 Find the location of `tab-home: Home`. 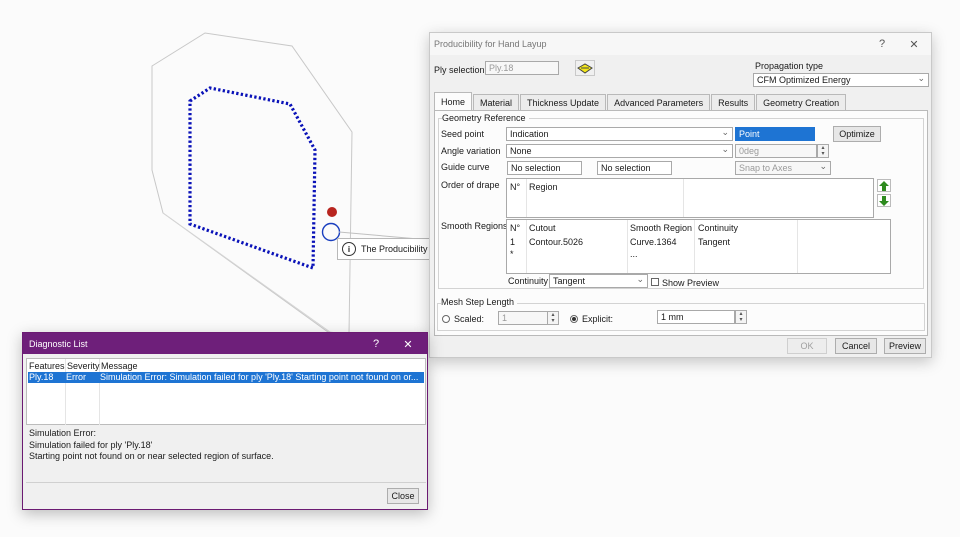

tab-home: Home is located at coordinates (453, 101).